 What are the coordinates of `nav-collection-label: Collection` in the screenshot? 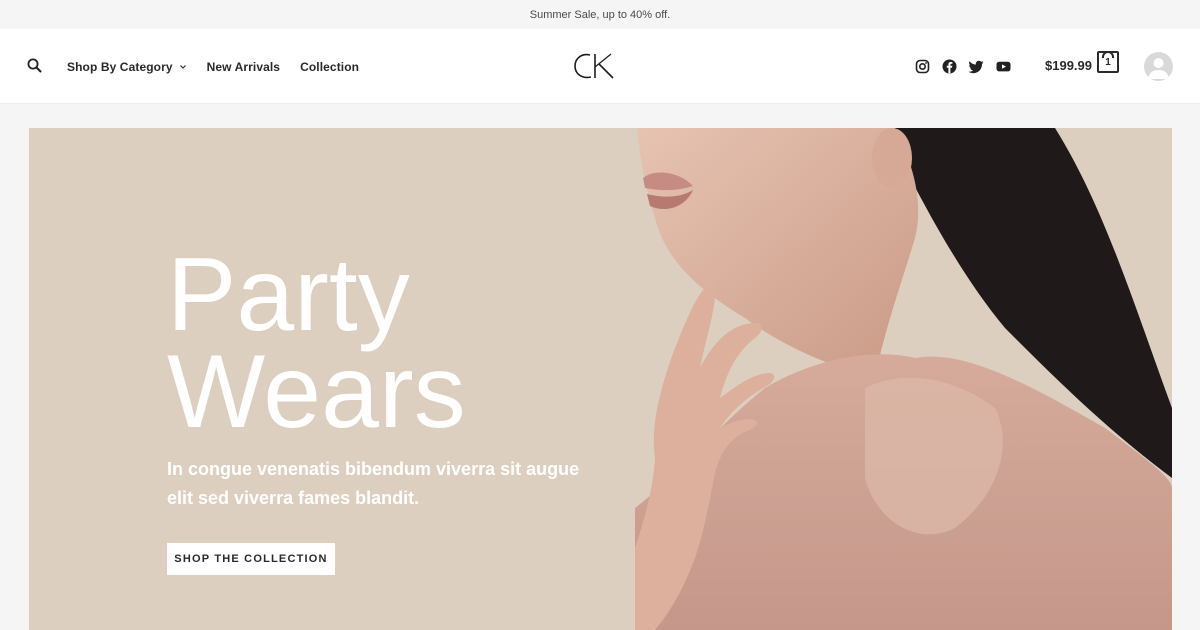 It's located at (330, 66).